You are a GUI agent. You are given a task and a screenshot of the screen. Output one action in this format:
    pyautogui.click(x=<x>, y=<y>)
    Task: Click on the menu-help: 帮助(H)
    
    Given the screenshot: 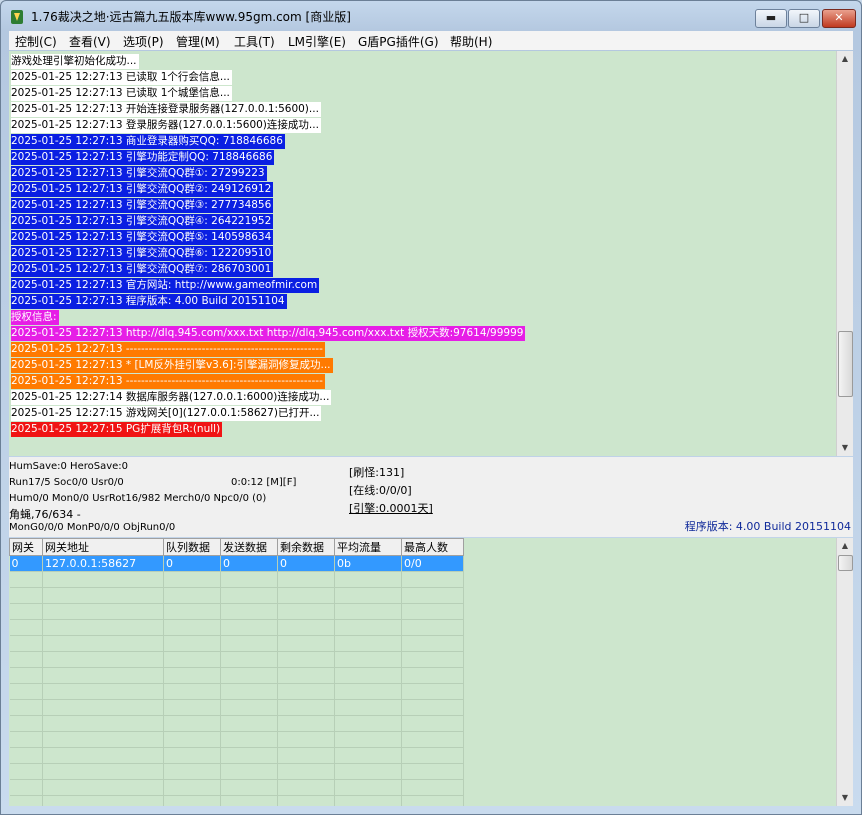 What is the action you would take?
    pyautogui.click(x=471, y=41)
    